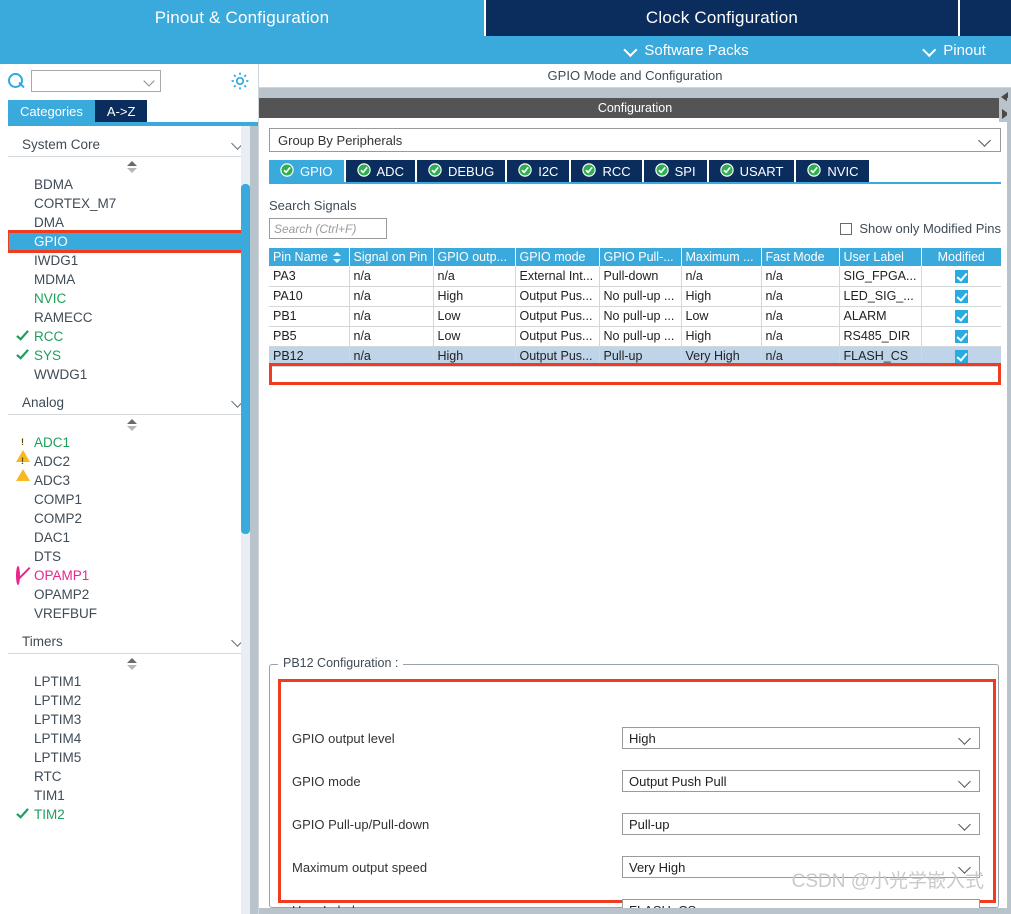 The width and height of the screenshot is (1011, 914). I want to click on sidebar-item-lptim5: LPTIM5, so click(132, 757).